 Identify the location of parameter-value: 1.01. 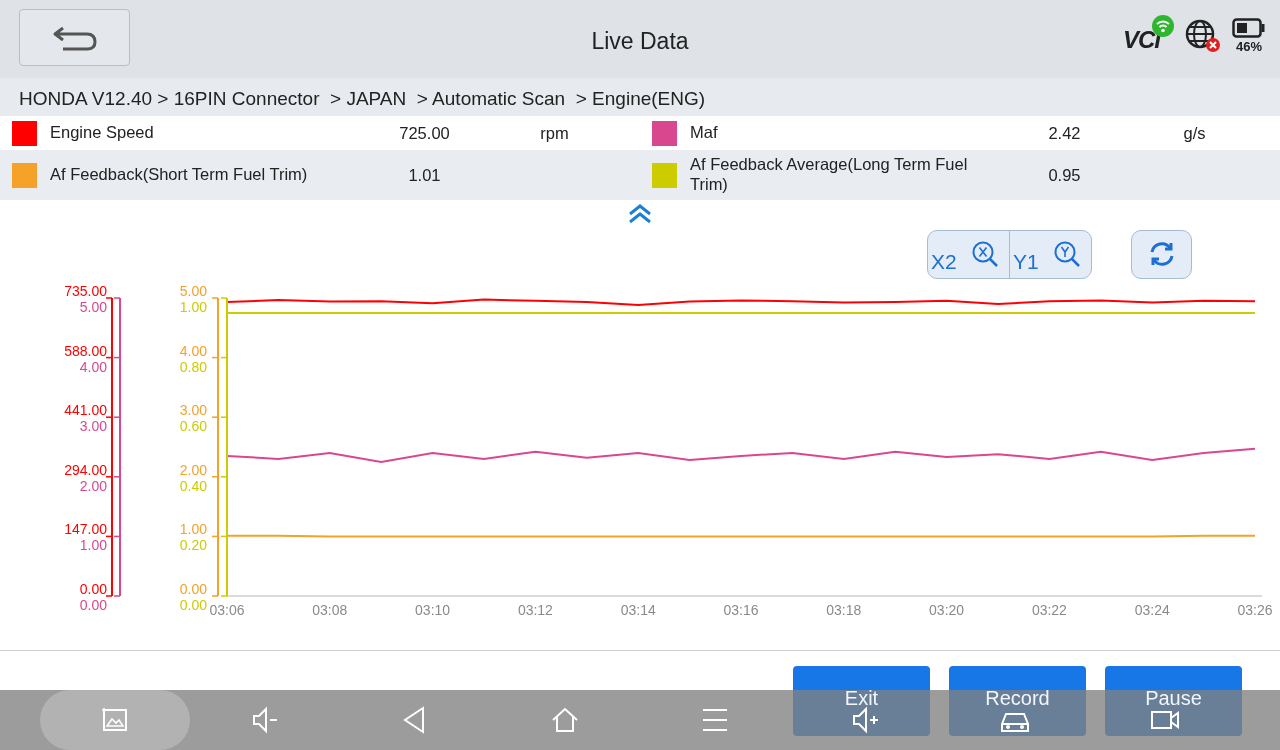
(424, 175).